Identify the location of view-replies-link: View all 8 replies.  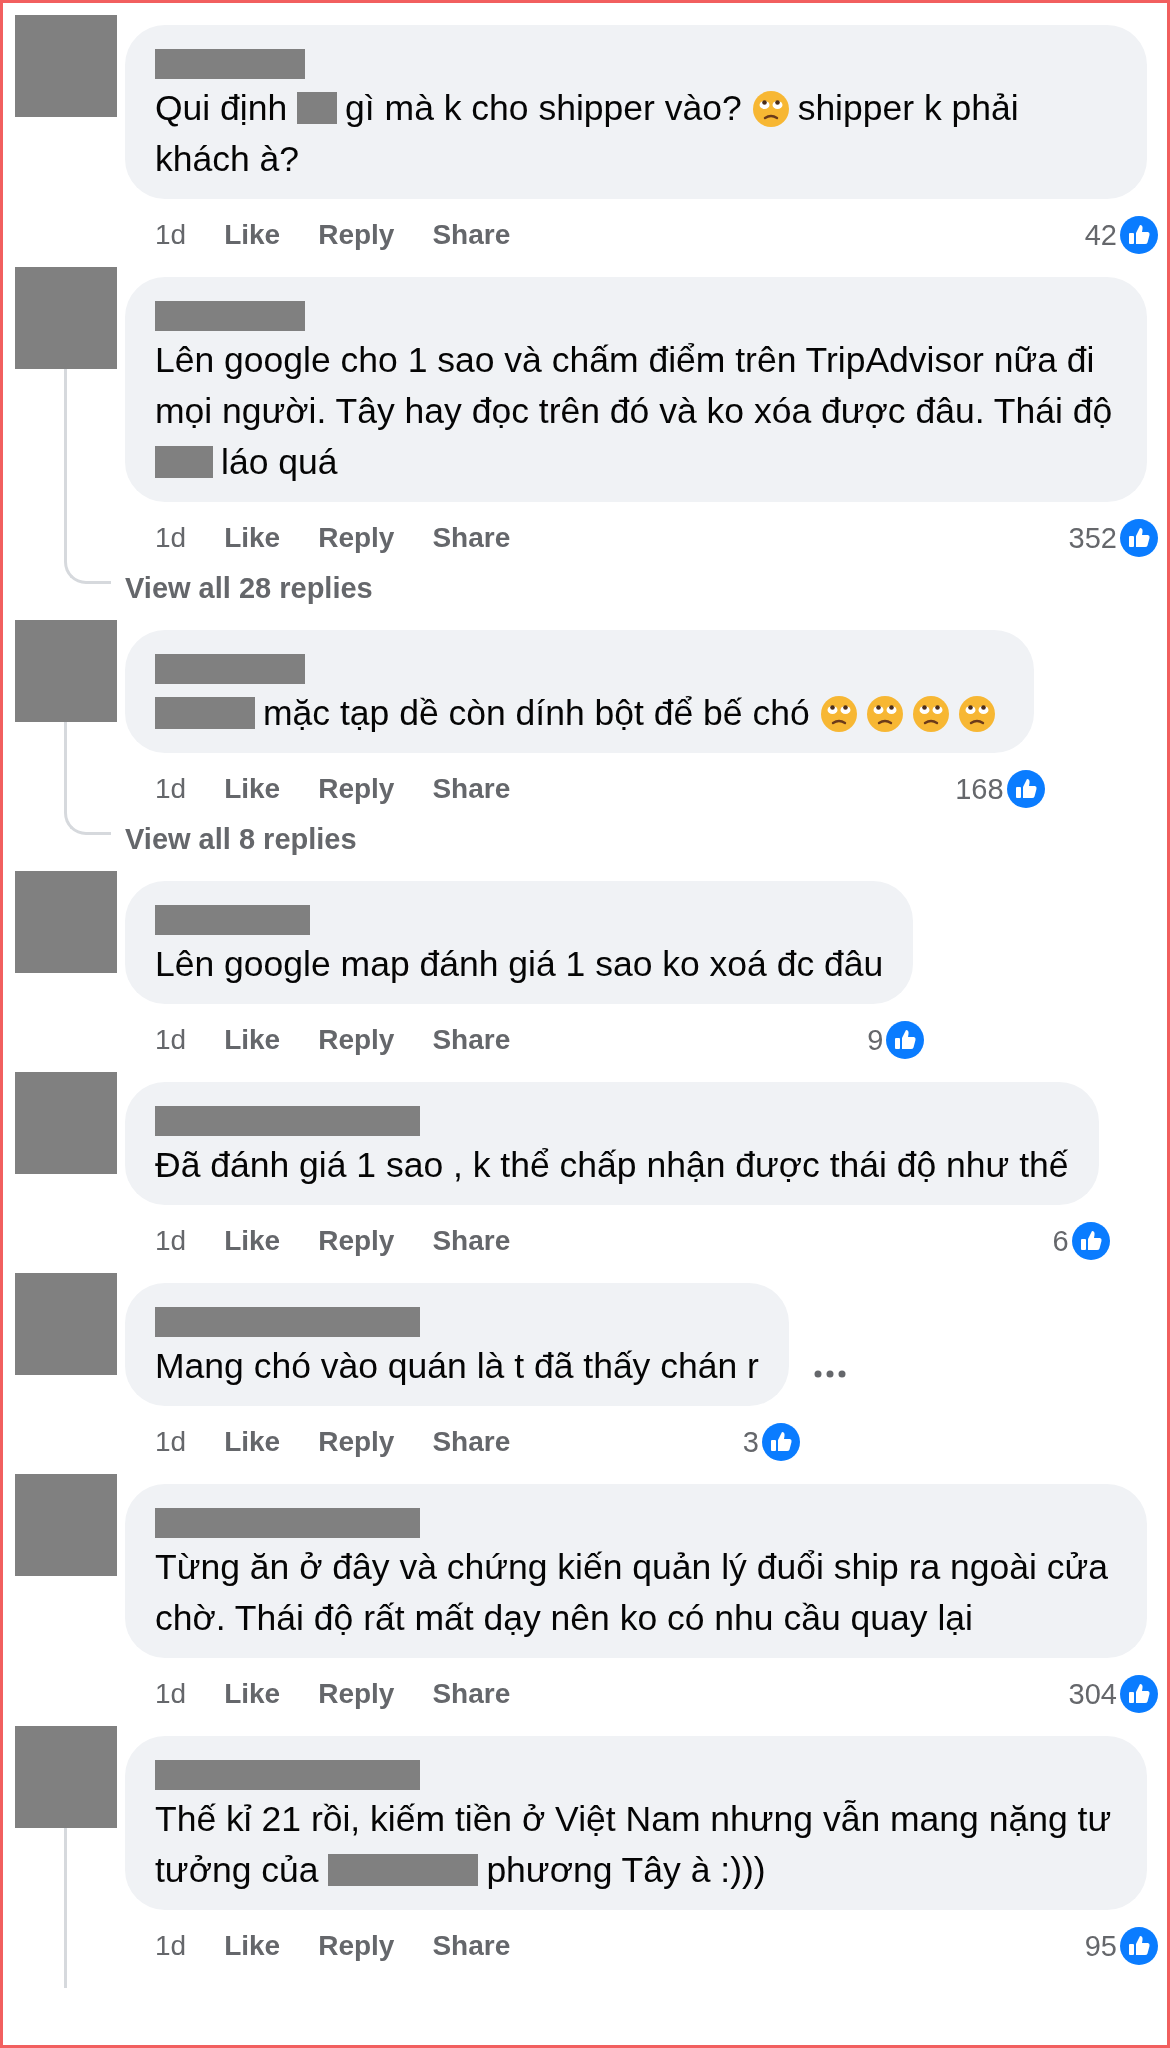
(241, 839).